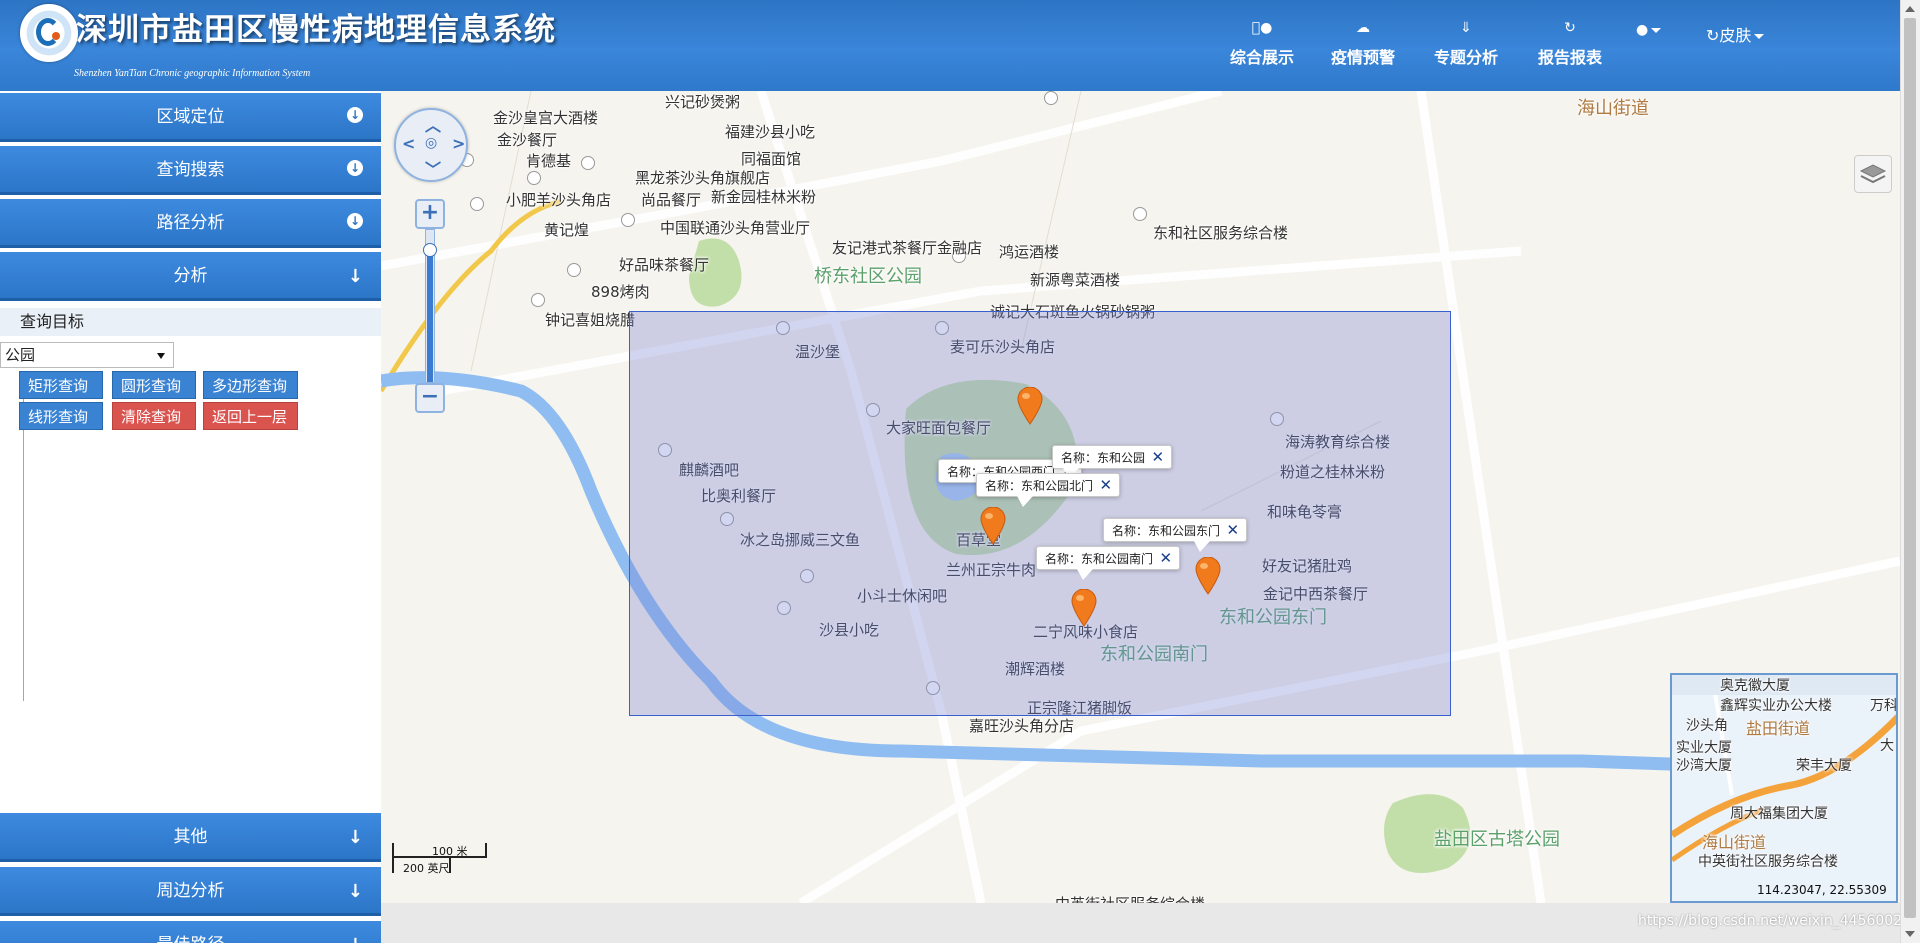 This screenshot has width=1920, height=943. I want to click on poi-label: 好品味茶餐厅, so click(664, 264).